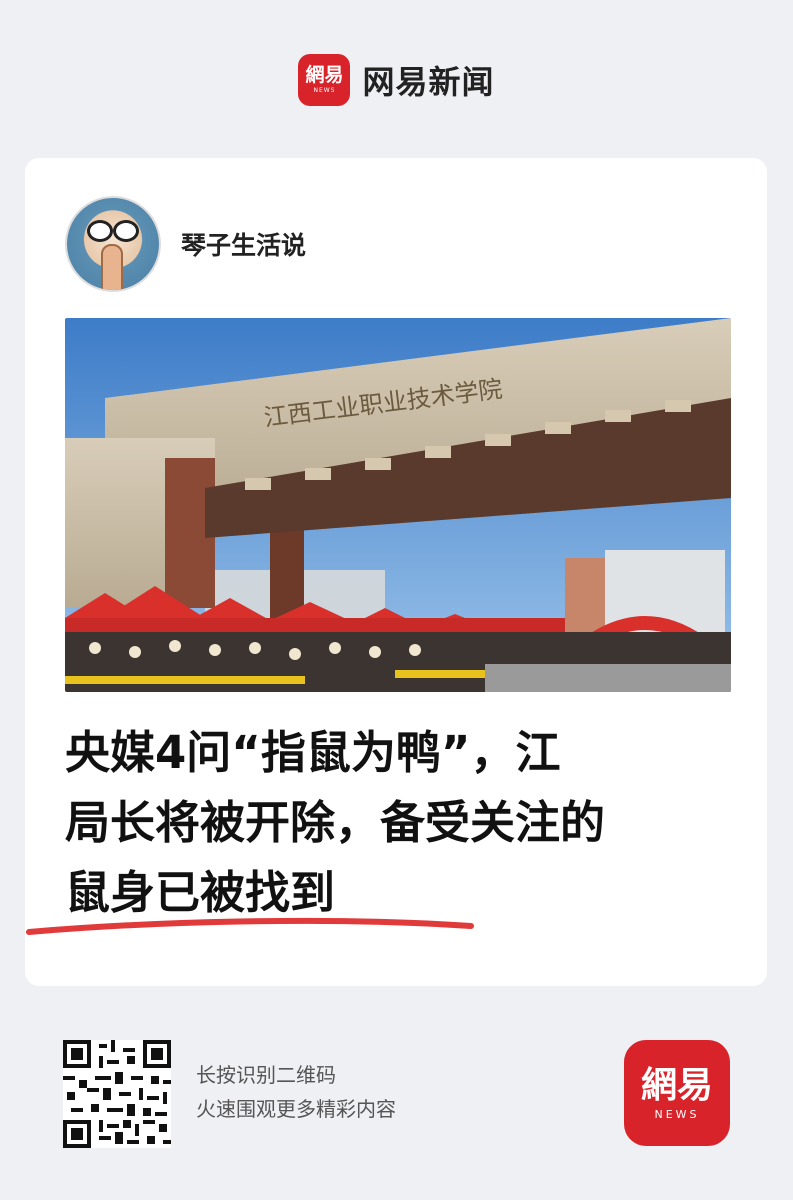  What do you see at coordinates (250, 926) in the screenshot?
I see `red-underline-mark` at bounding box center [250, 926].